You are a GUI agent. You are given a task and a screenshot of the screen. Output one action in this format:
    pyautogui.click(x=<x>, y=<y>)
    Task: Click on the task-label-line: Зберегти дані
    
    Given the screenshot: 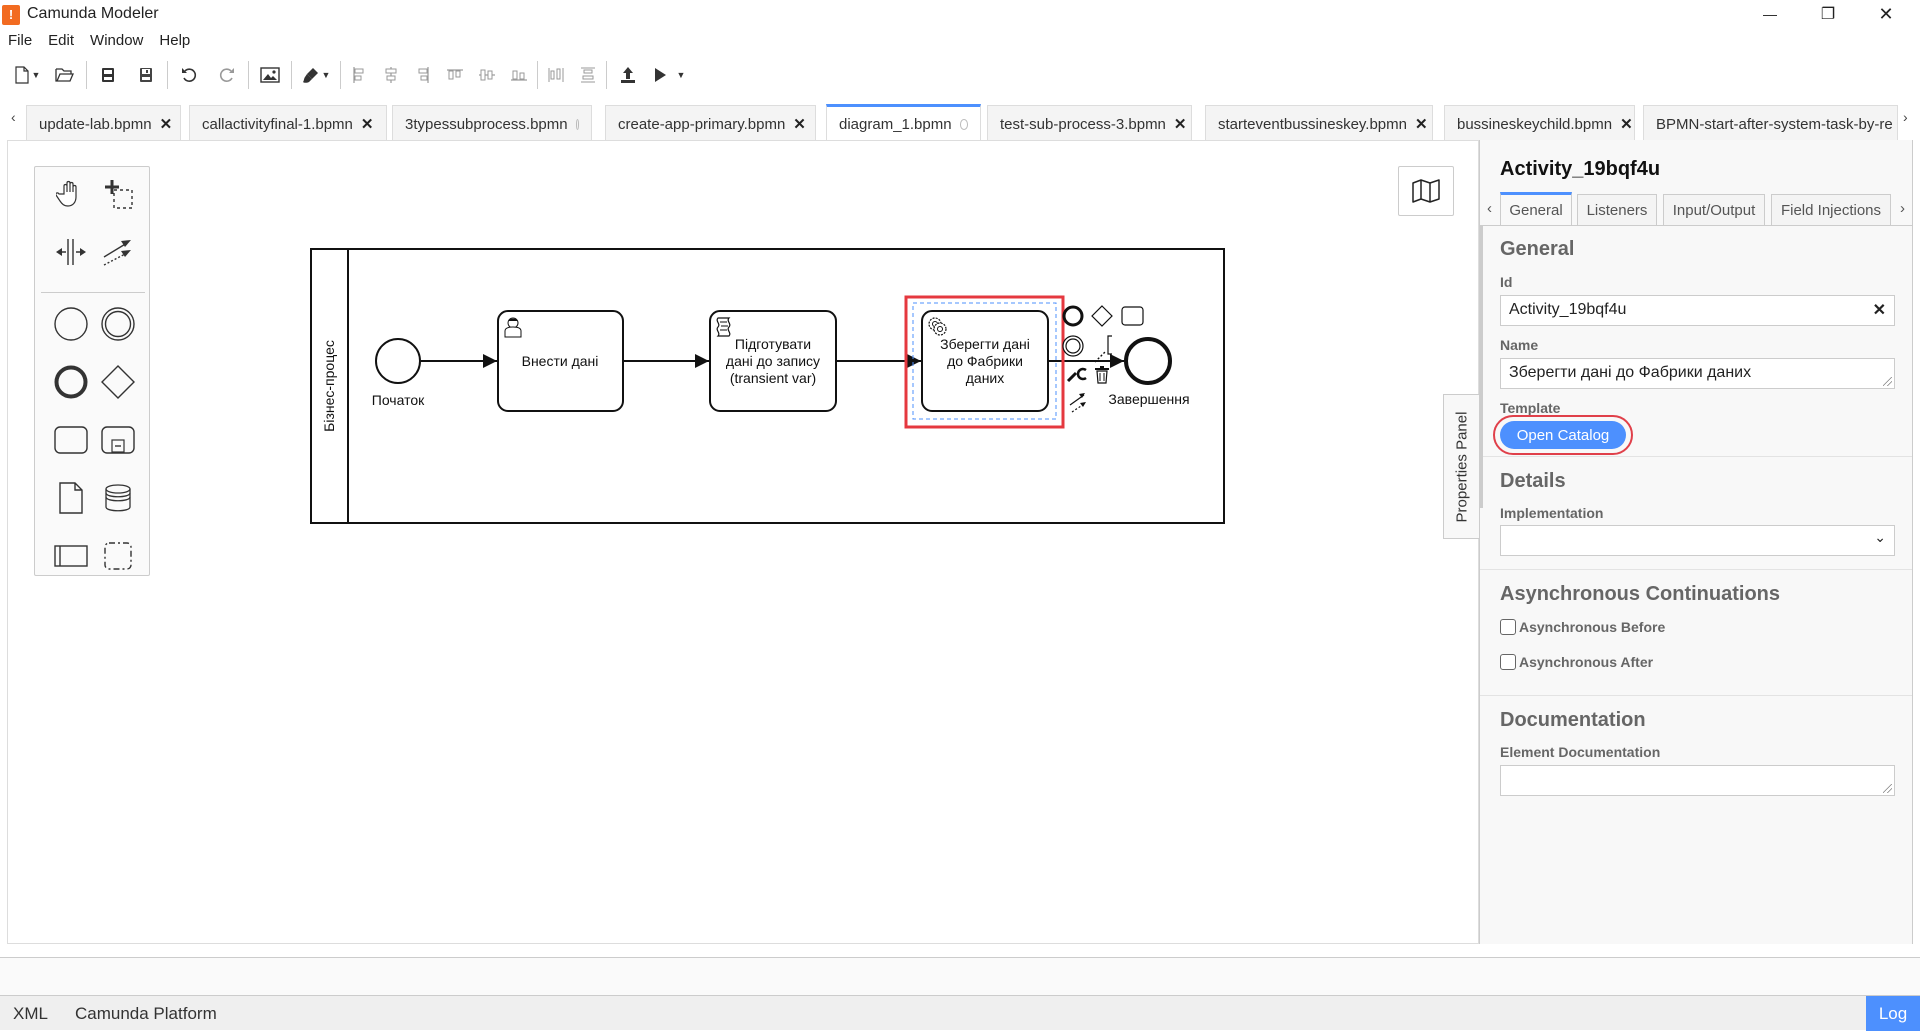 What is the action you would take?
    pyautogui.click(x=985, y=344)
    